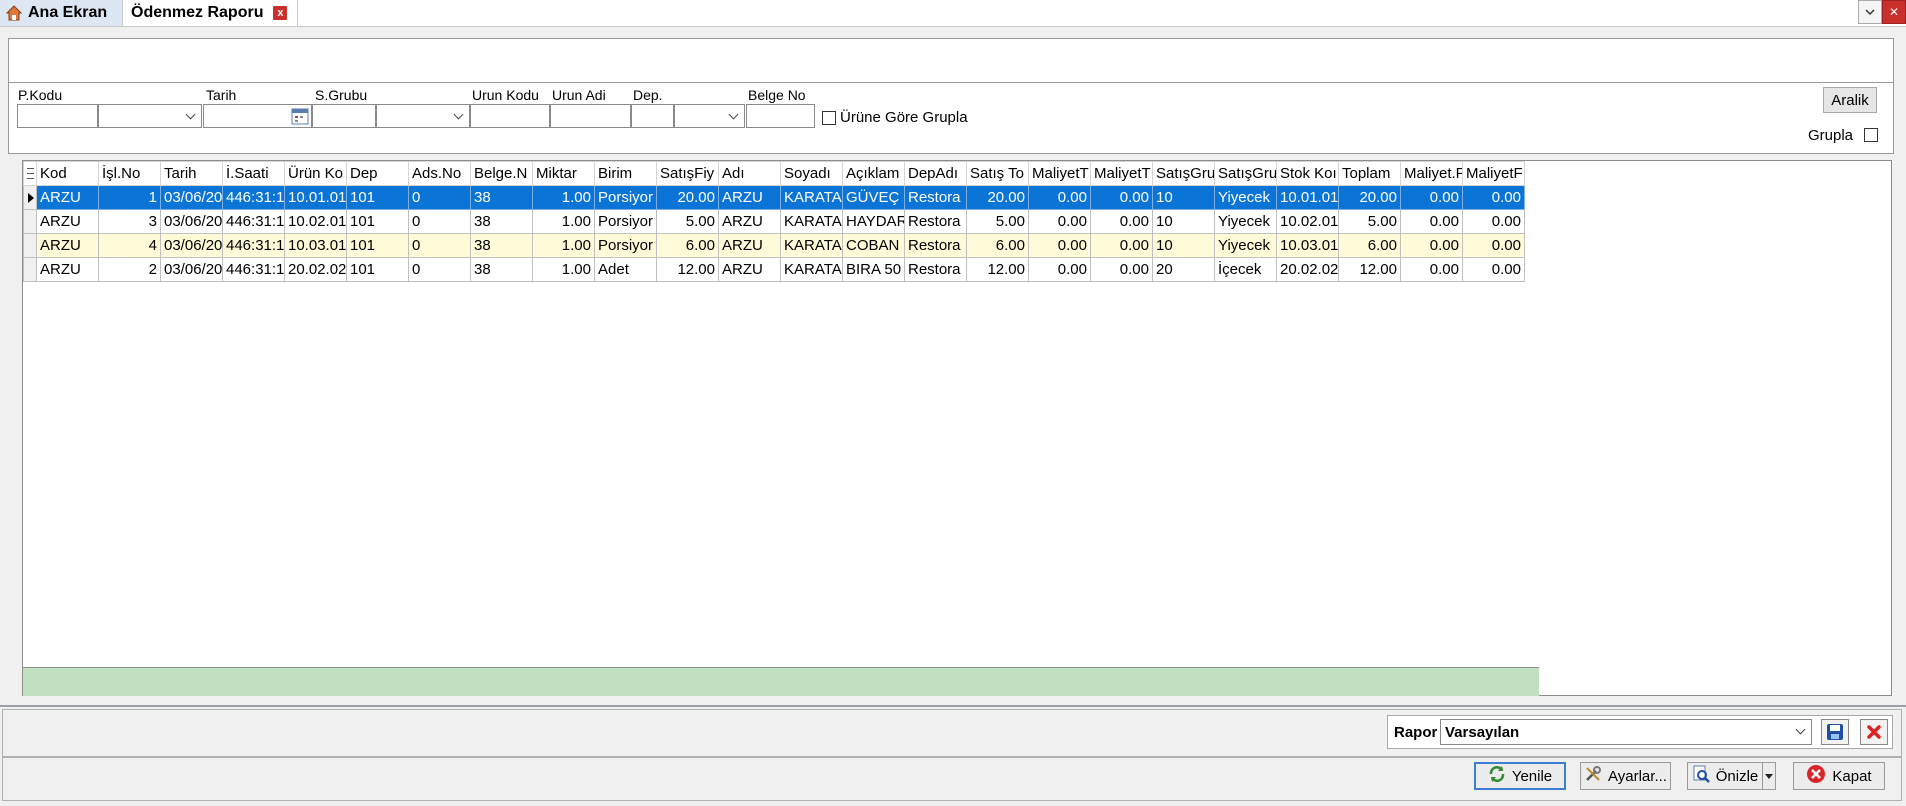  What do you see at coordinates (1121, 173) in the screenshot?
I see `column-header: MaliyetT` at bounding box center [1121, 173].